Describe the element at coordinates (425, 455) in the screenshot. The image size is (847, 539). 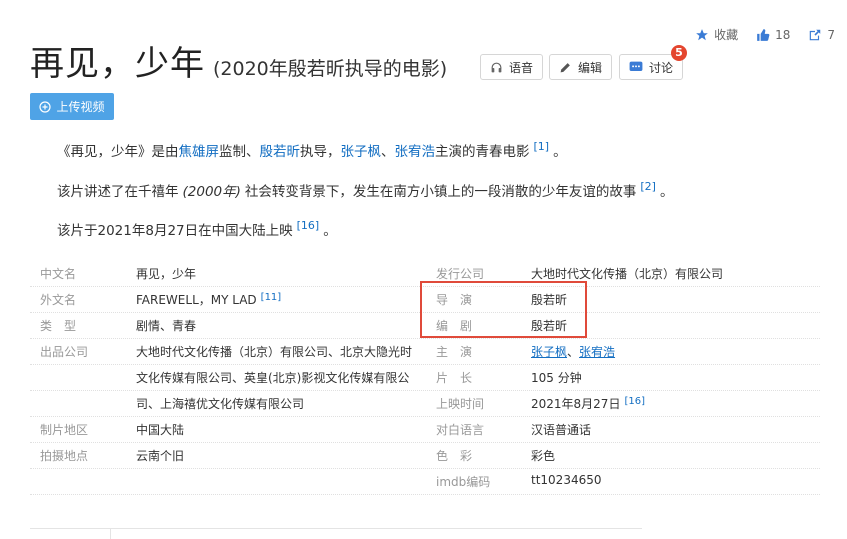
I see `info-row: 拍摄地点 云南个旧 色 彩 彩色` at that location.